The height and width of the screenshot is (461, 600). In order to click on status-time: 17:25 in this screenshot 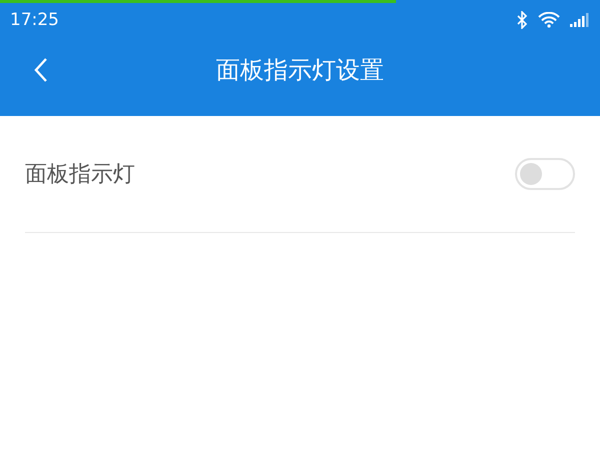, I will do `click(34, 20)`.